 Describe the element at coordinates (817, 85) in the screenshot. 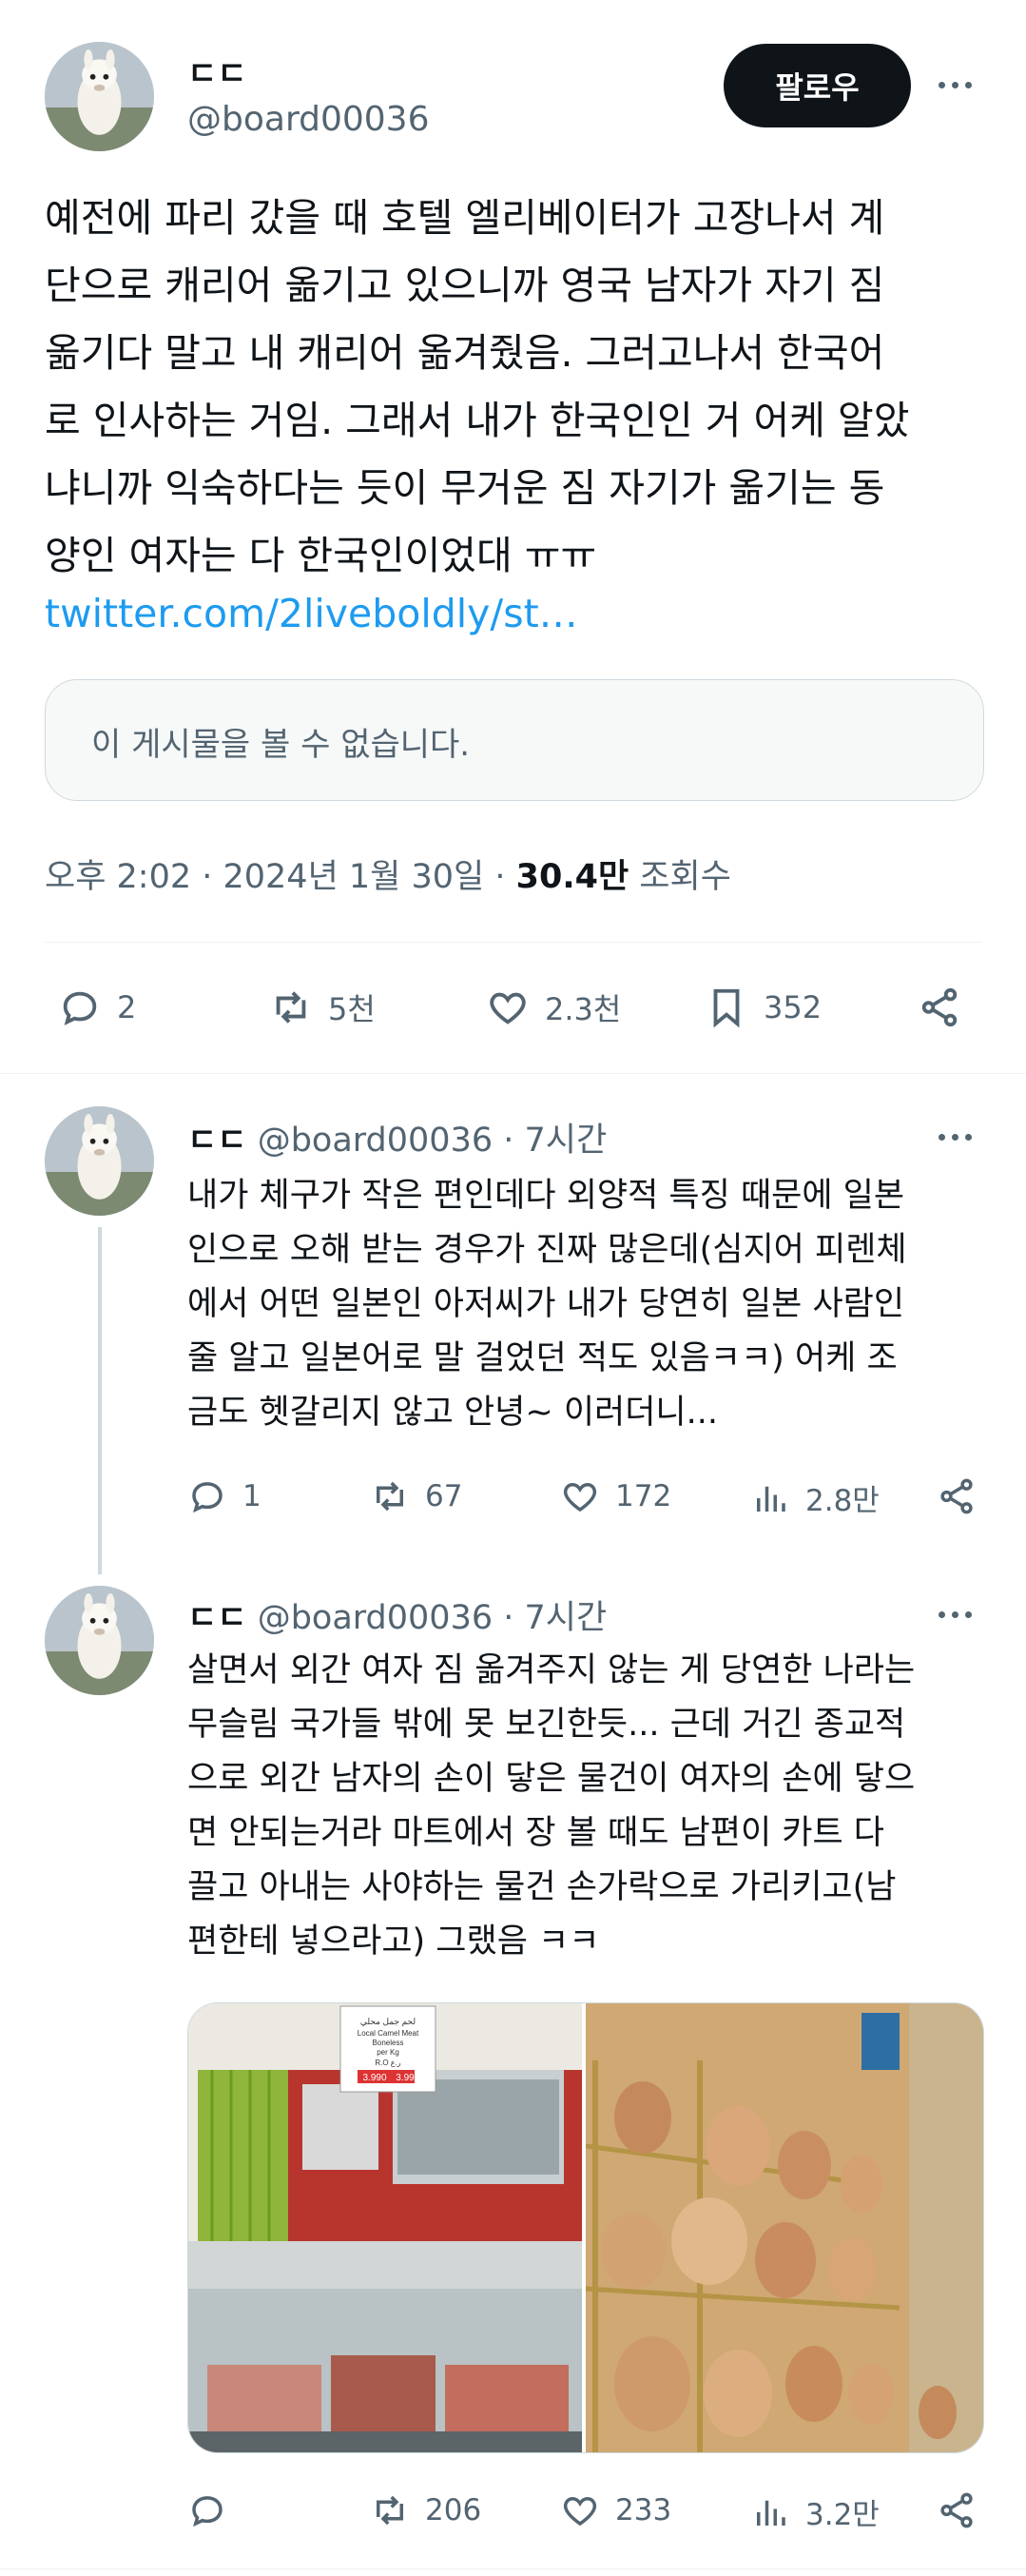

I see `follow-button: 팔로우` at that location.